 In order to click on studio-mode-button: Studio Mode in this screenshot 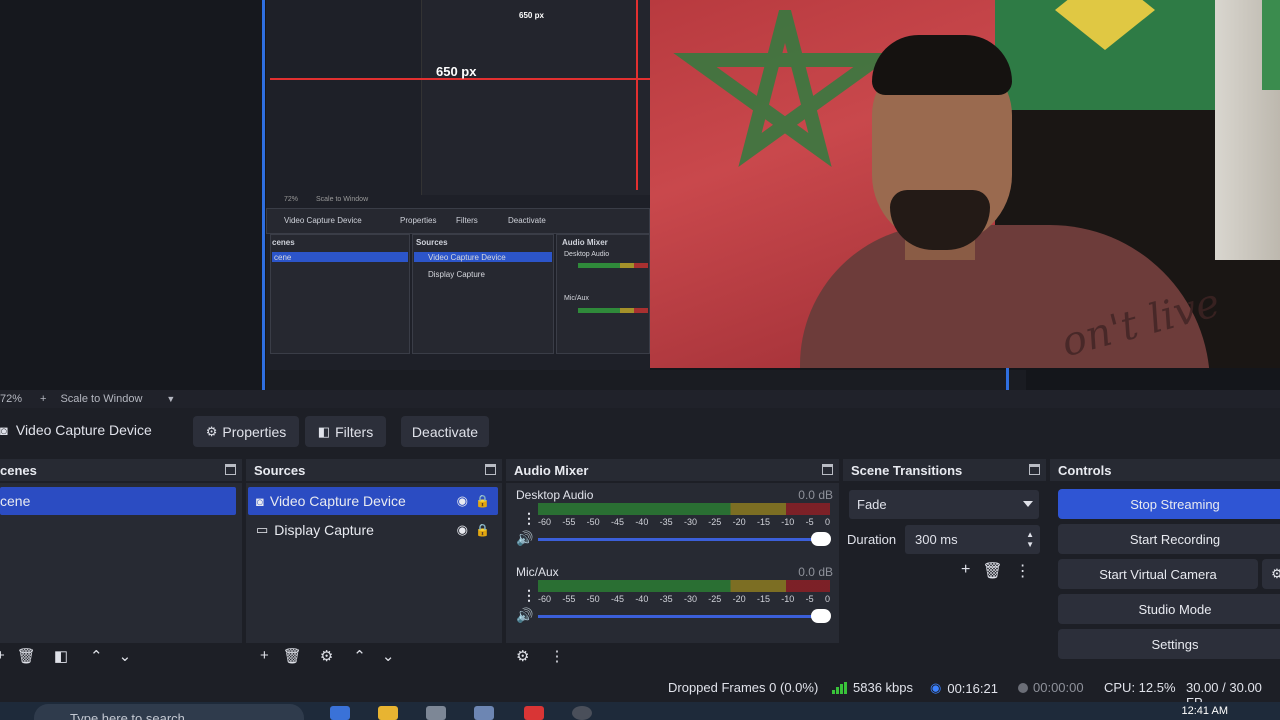, I will do `click(1169, 609)`.